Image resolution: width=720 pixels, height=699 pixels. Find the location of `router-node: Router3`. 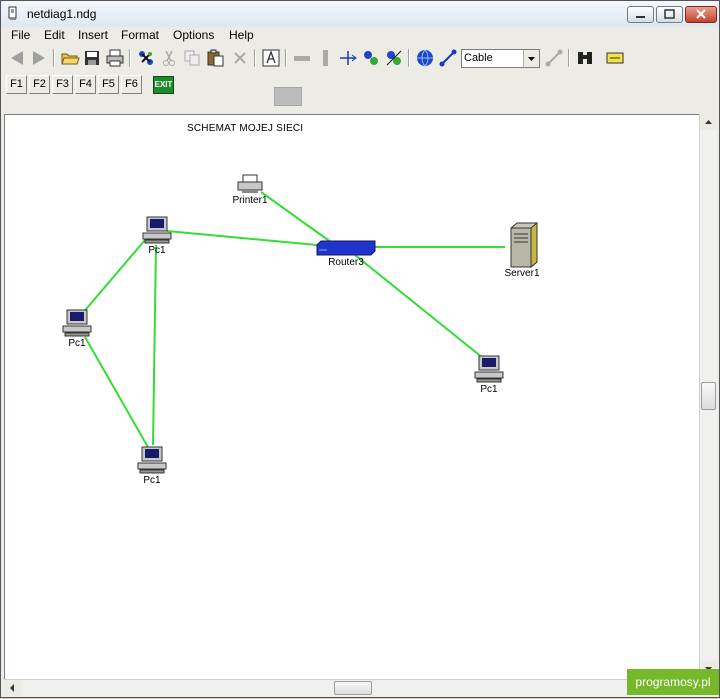

router-node: Router3 is located at coordinates (346, 254).